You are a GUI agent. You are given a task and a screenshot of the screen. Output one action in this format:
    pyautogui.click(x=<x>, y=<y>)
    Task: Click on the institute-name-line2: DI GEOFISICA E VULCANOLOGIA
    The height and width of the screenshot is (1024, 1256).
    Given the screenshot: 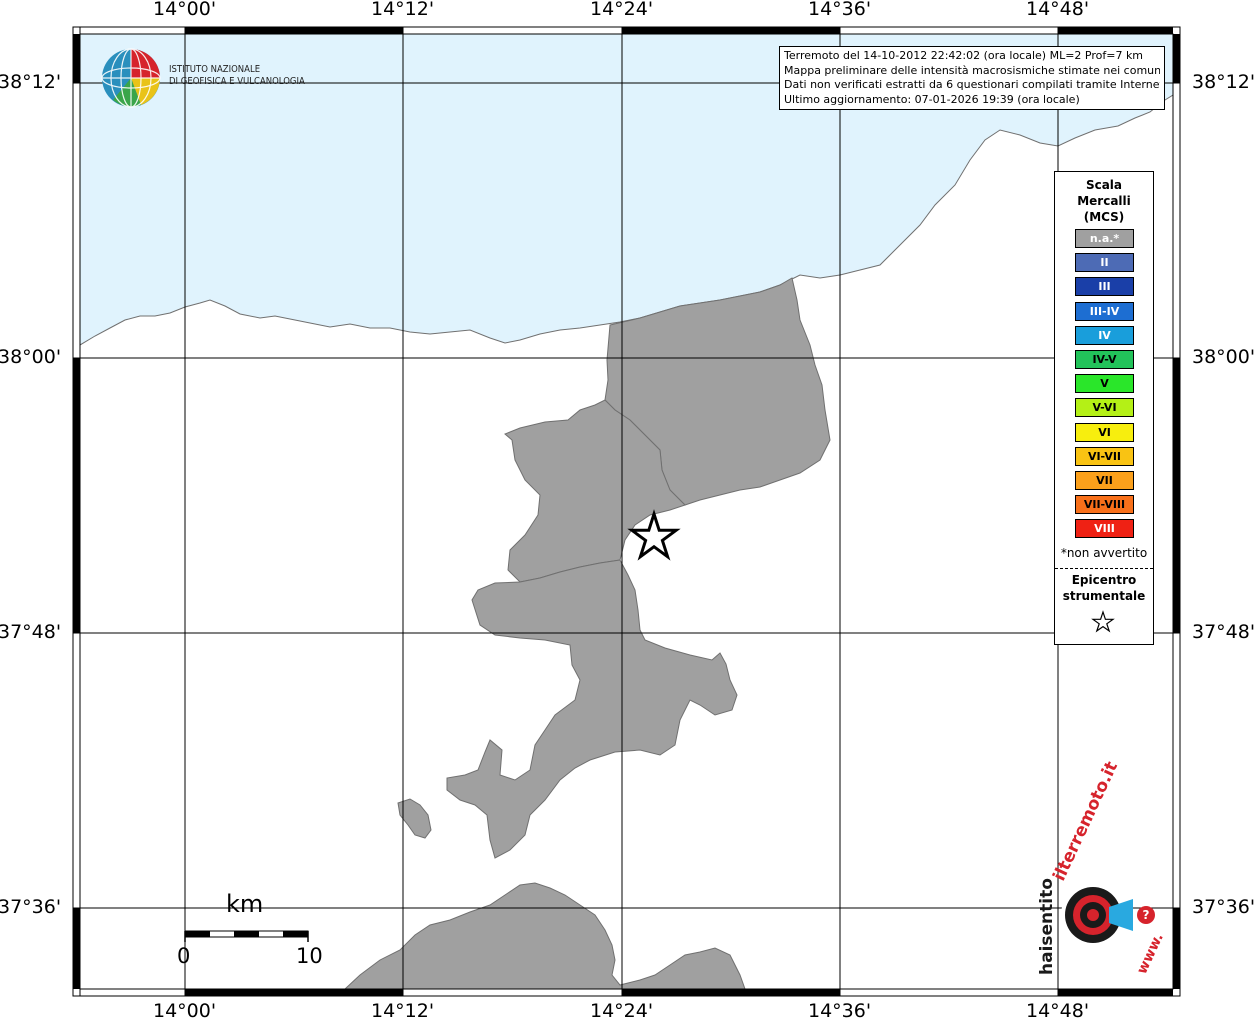 What is the action you would take?
    pyautogui.click(x=237, y=81)
    